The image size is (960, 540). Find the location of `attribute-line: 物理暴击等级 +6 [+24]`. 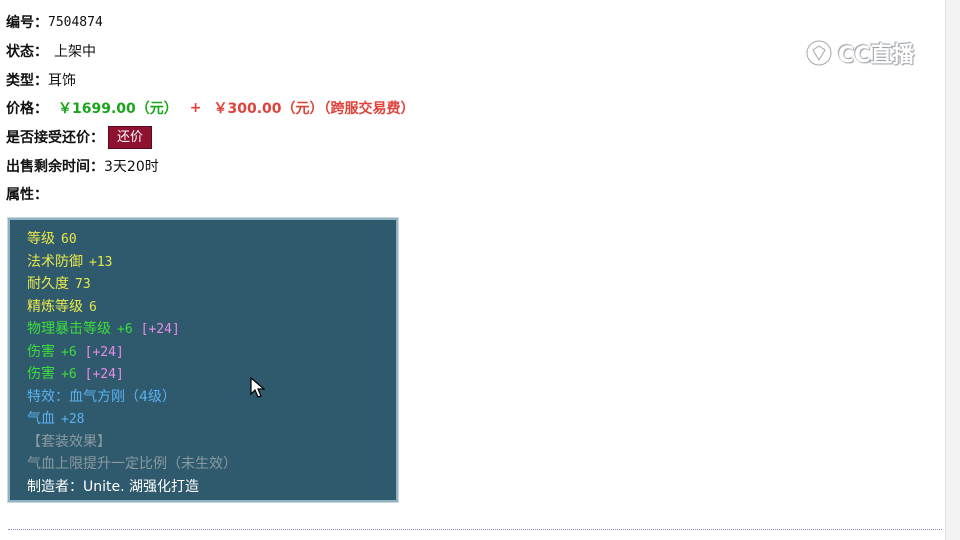

attribute-line: 物理暴击等级 +6 [+24] is located at coordinates (211, 329).